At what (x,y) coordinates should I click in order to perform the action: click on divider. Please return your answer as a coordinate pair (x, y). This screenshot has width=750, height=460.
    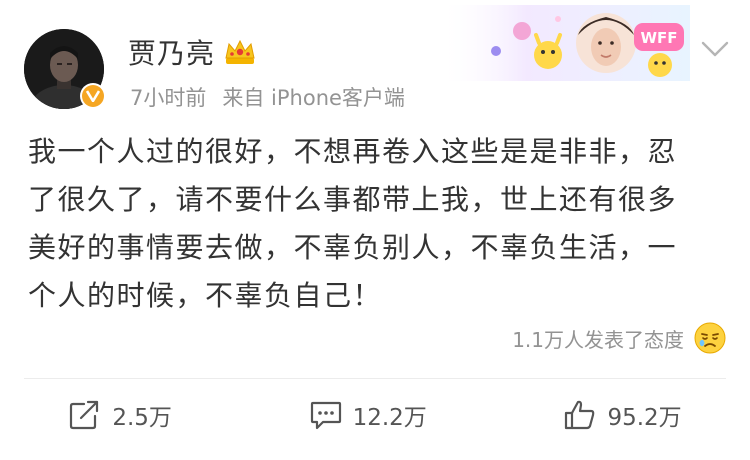
    Looking at the image, I should click on (375, 378).